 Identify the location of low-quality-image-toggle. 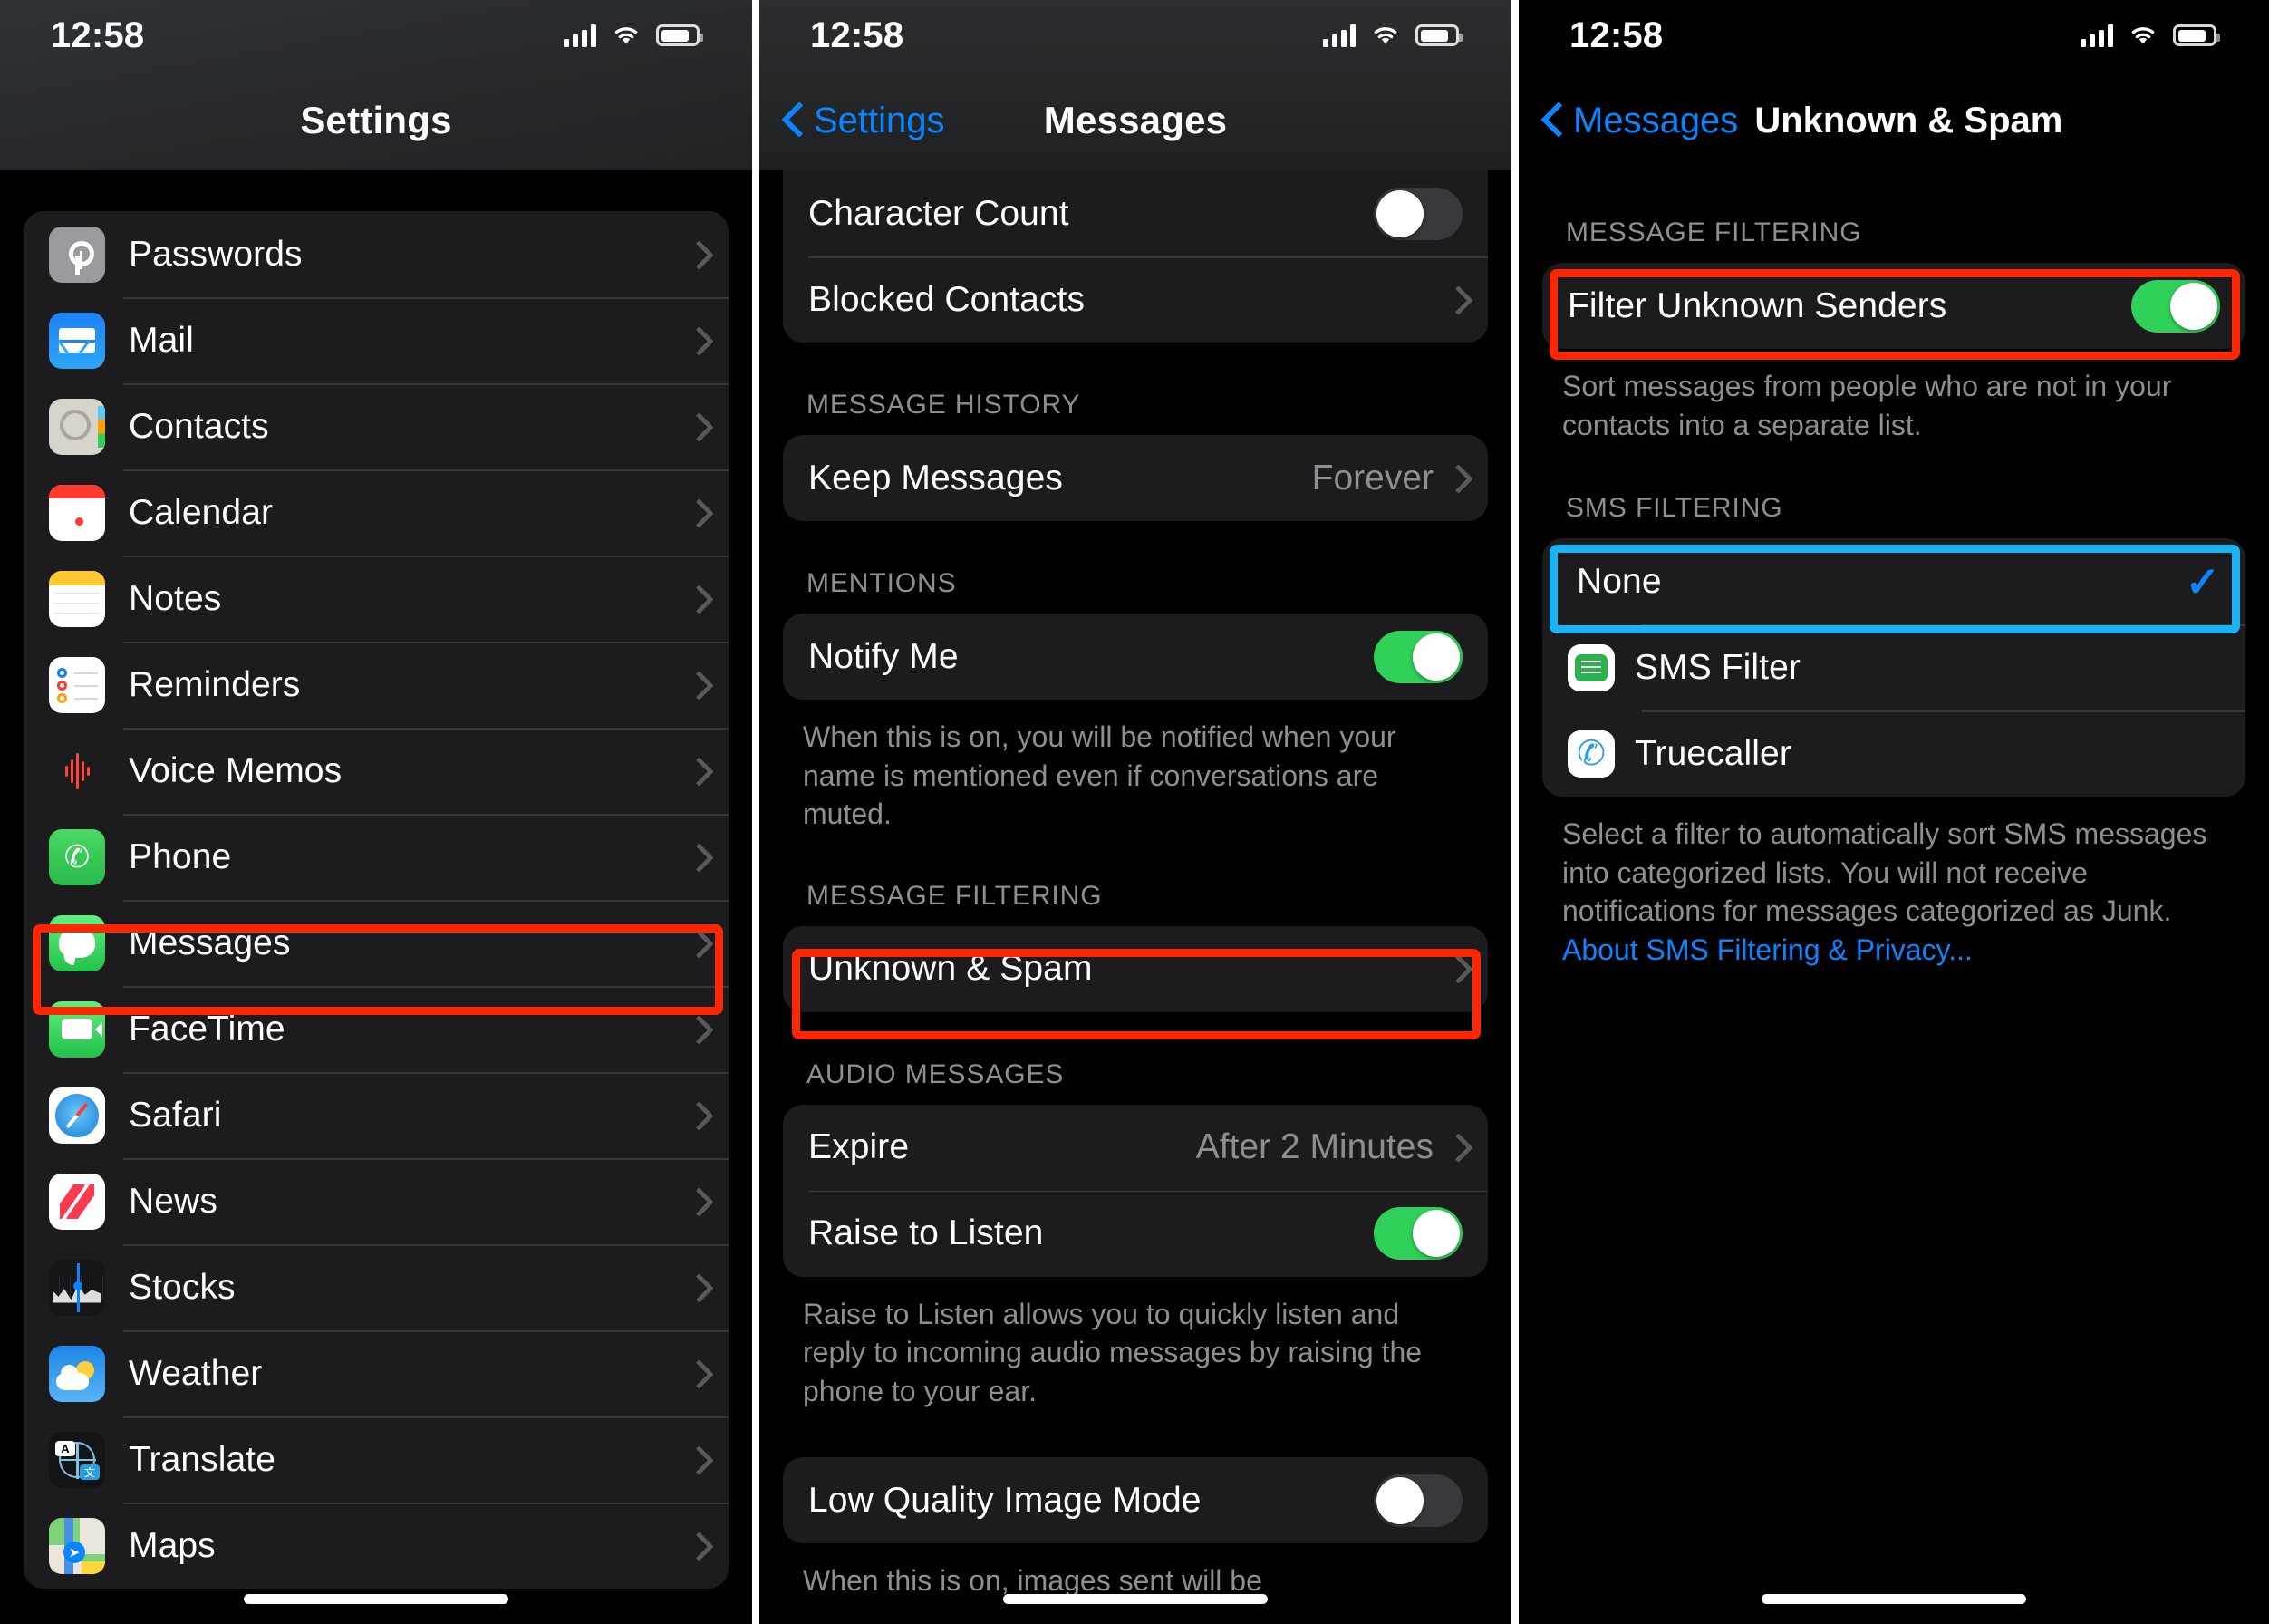
(1419, 1500).